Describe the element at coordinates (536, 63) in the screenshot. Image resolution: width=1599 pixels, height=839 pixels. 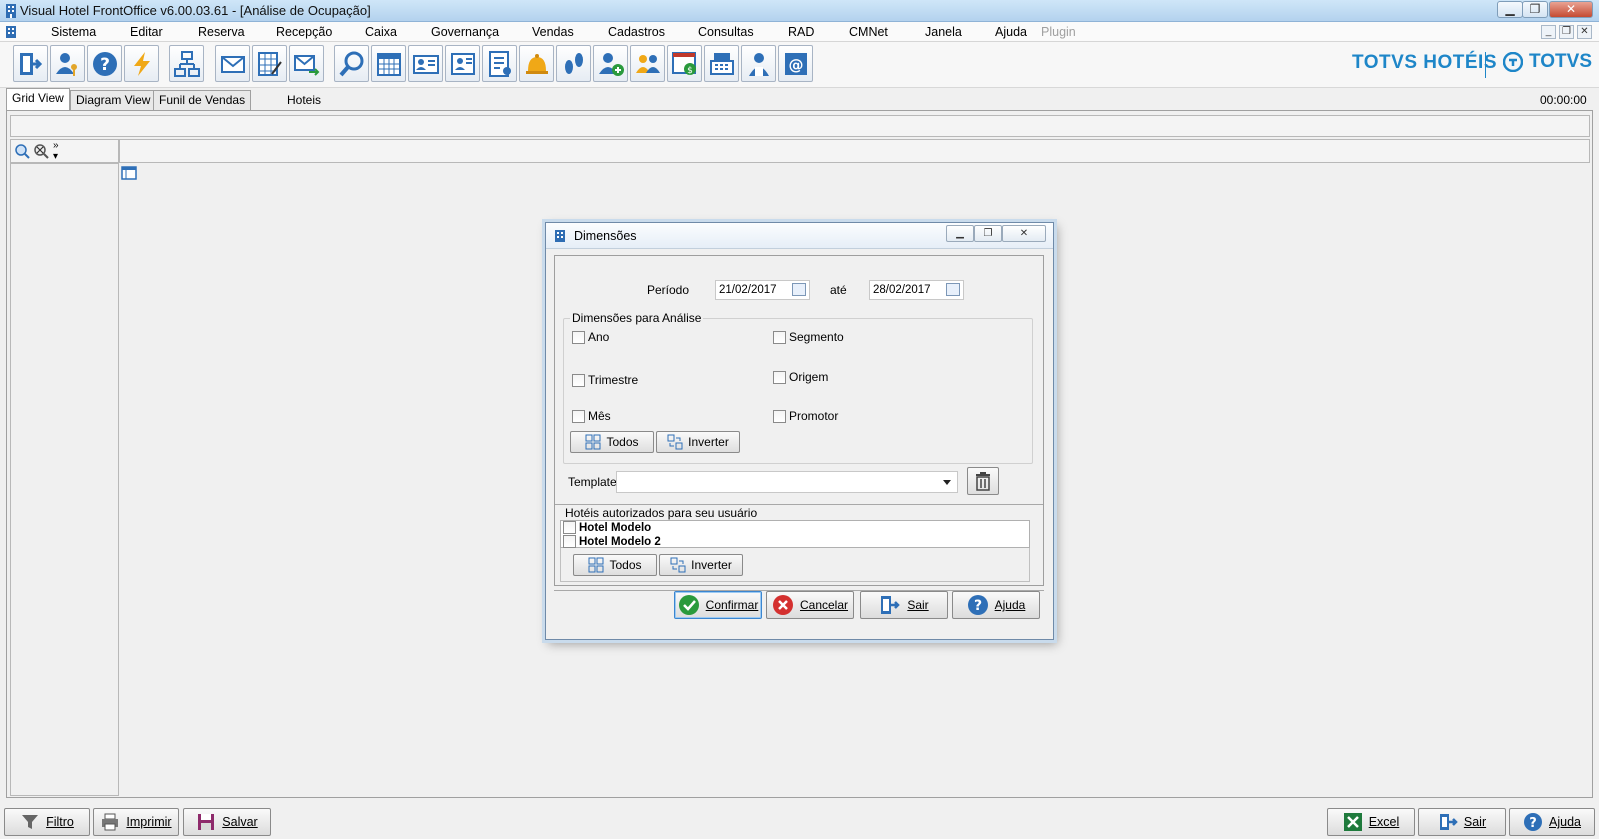
I see `toolbar-bell-button` at that location.